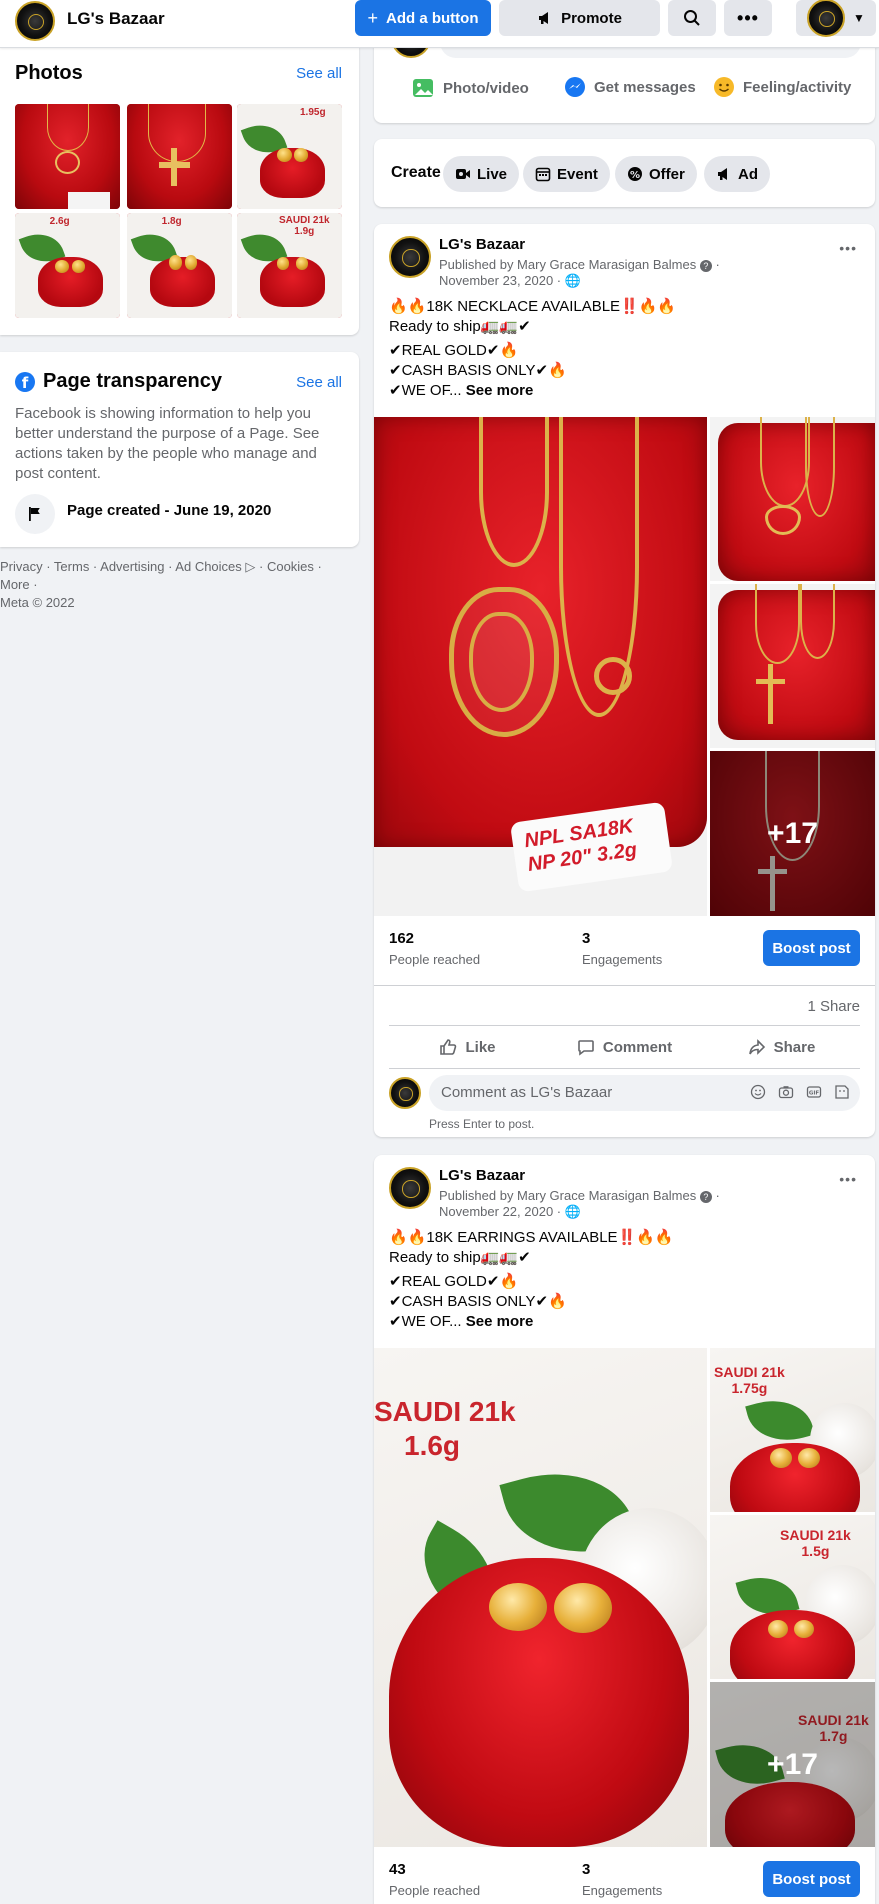 The width and height of the screenshot is (879, 1904). I want to click on caret-down-icon: ▼, so click(859, 18).